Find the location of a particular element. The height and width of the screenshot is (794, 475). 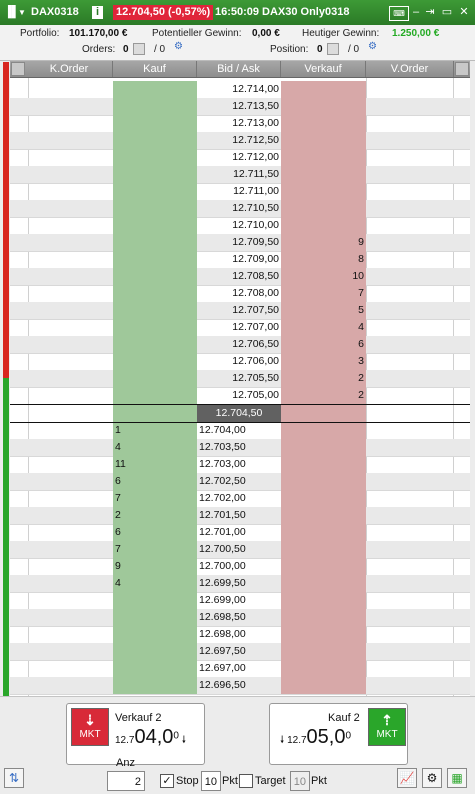

sell-market-button: ⇣ MKT Verkauf 2 12.704,00 🠗 is located at coordinates (135, 734).